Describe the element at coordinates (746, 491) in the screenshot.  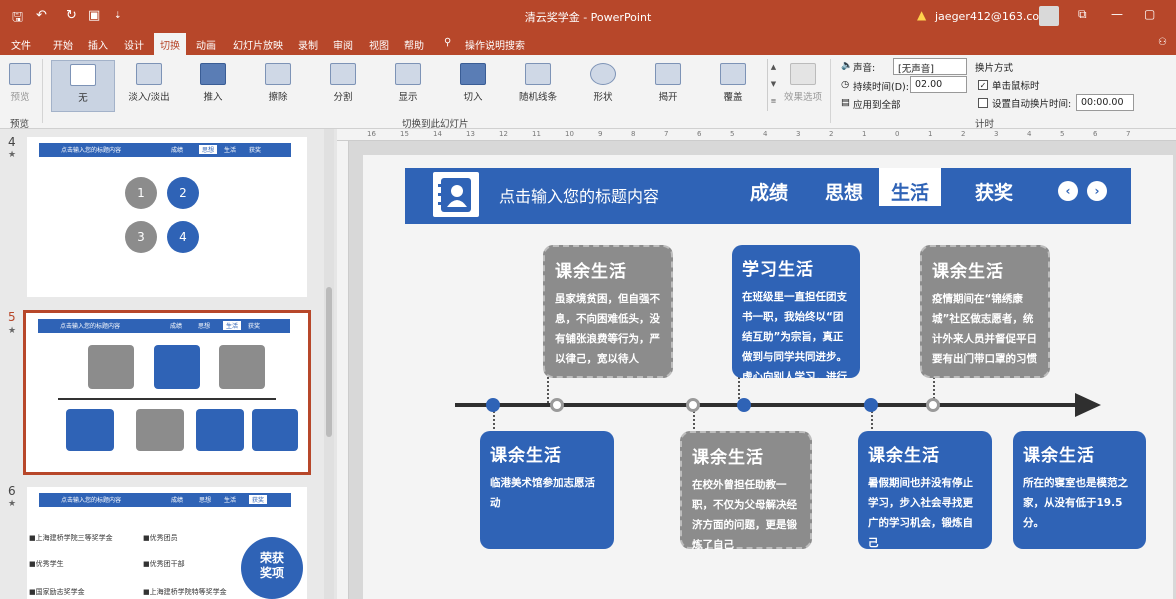
I see `timeline-card: 课余生活 在校外曾担任助教一职，不仅为父母解决经济方面的问题，更是锻炼了自己` at that location.